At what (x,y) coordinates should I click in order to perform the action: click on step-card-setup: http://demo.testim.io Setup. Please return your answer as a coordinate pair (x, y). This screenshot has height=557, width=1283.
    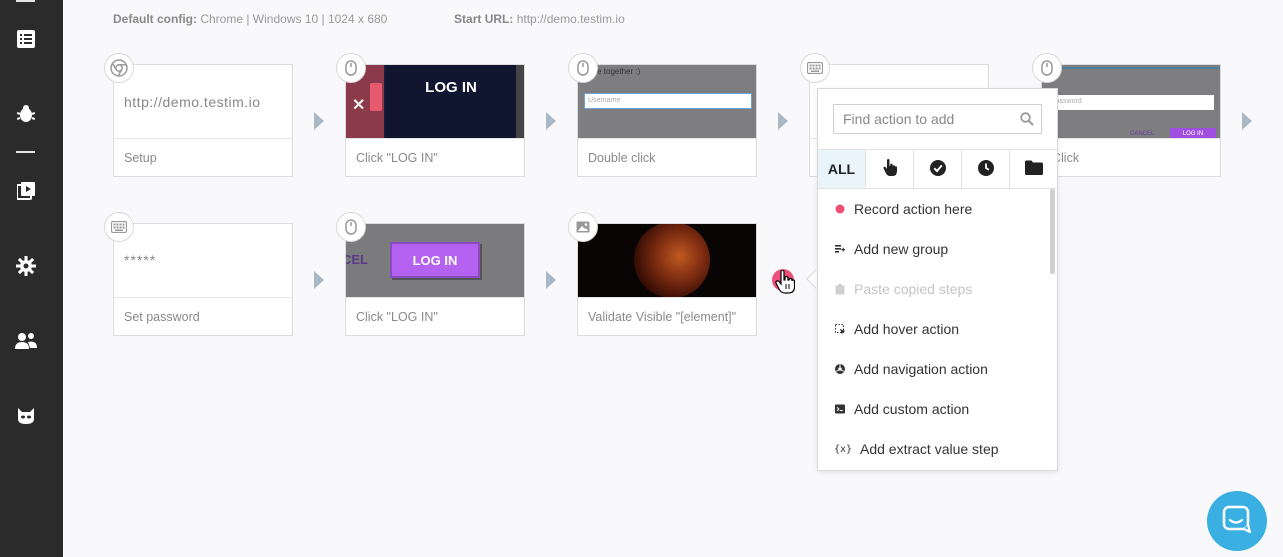
    Looking at the image, I should click on (198, 115).